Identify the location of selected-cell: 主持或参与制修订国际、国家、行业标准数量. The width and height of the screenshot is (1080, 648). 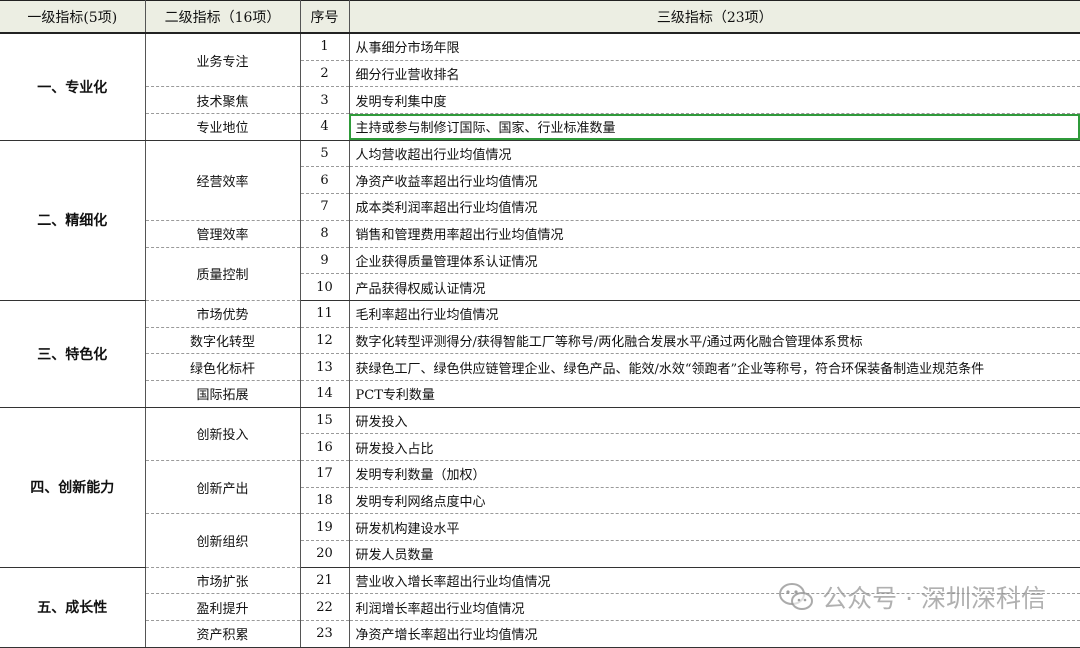
(714, 127).